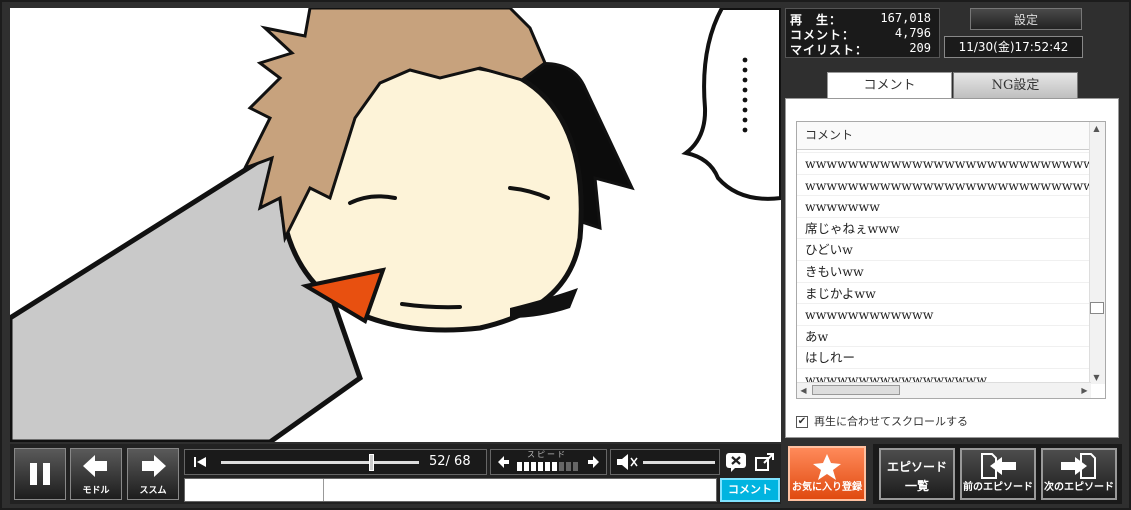  Describe the element at coordinates (1097, 253) in the screenshot. I see `vertical-scrollbar: ▲ ▼` at that location.